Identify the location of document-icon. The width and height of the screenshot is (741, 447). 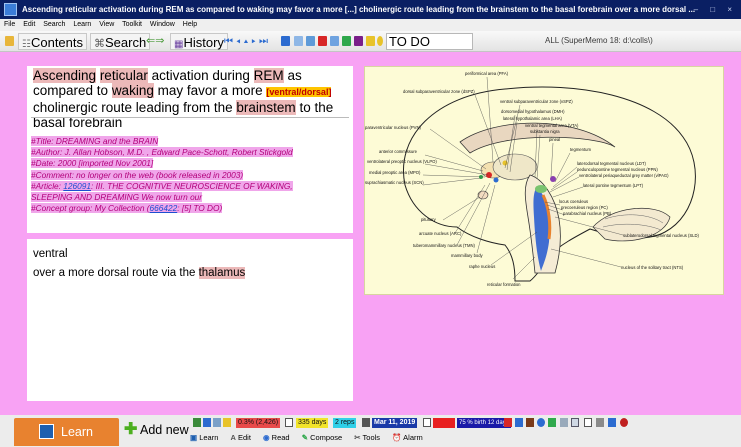
(564, 422).